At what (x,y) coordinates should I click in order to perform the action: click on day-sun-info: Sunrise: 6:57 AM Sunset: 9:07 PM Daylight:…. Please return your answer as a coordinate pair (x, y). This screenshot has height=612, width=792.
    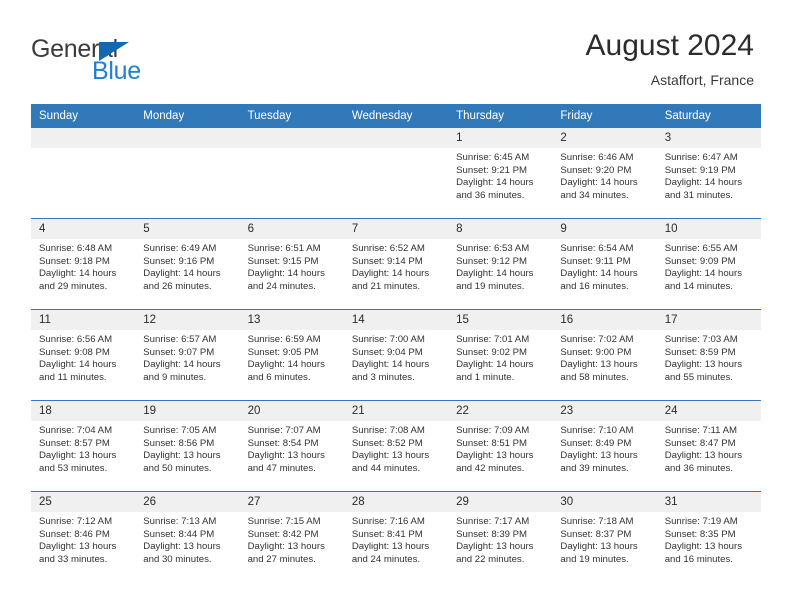
    Looking at the image, I should click on (187, 357).